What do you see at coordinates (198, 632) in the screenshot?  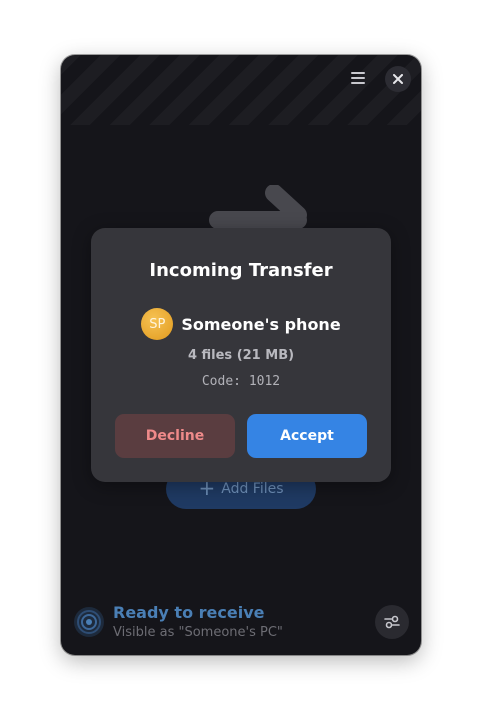 I see `status-subtitle: Visible as "Someone's PC"` at bounding box center [198, 632].